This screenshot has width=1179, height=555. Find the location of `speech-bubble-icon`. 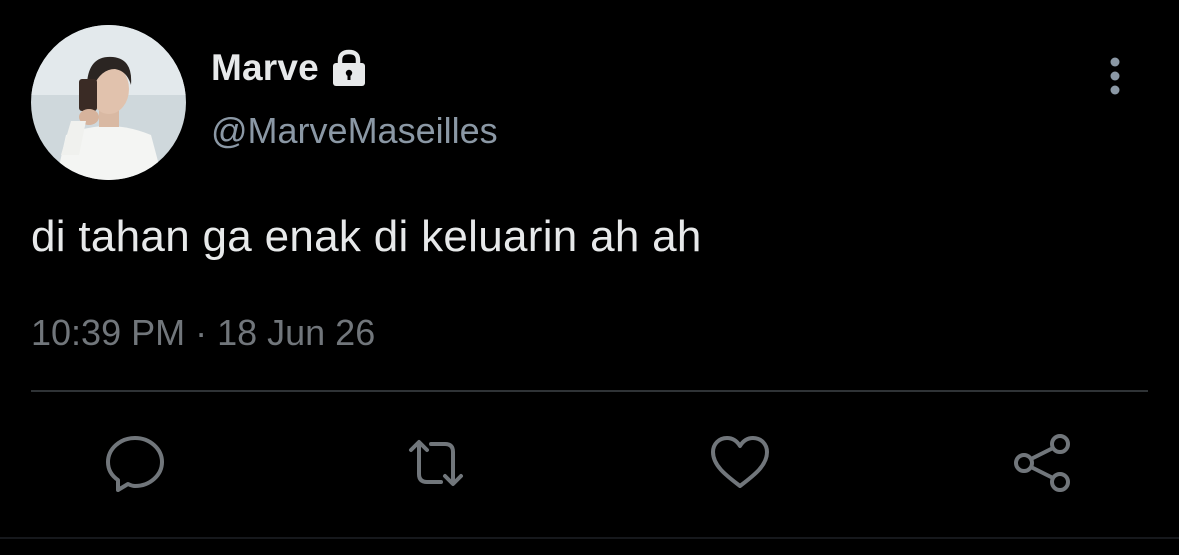

speech-bubble-icon is located at coordinates (135, 464).